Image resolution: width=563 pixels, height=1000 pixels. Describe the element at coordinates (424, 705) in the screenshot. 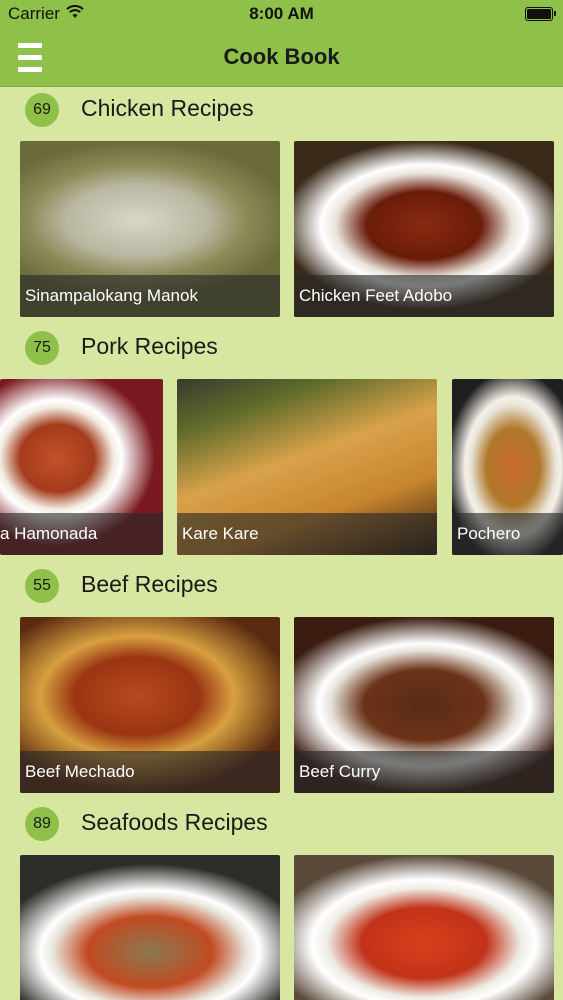

I see `recipe-card: Beef Curry` at that location.